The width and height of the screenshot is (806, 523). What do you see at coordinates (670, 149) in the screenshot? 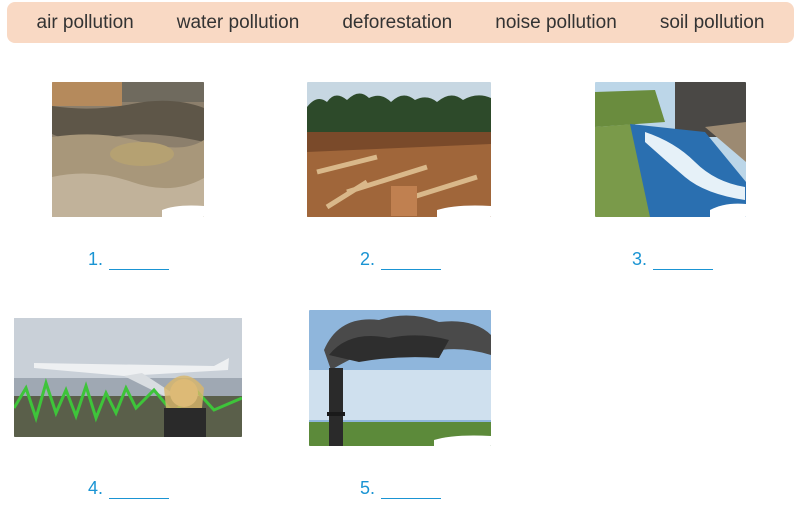
I see `foamy-river-photo` at bounding box center [670, 149].